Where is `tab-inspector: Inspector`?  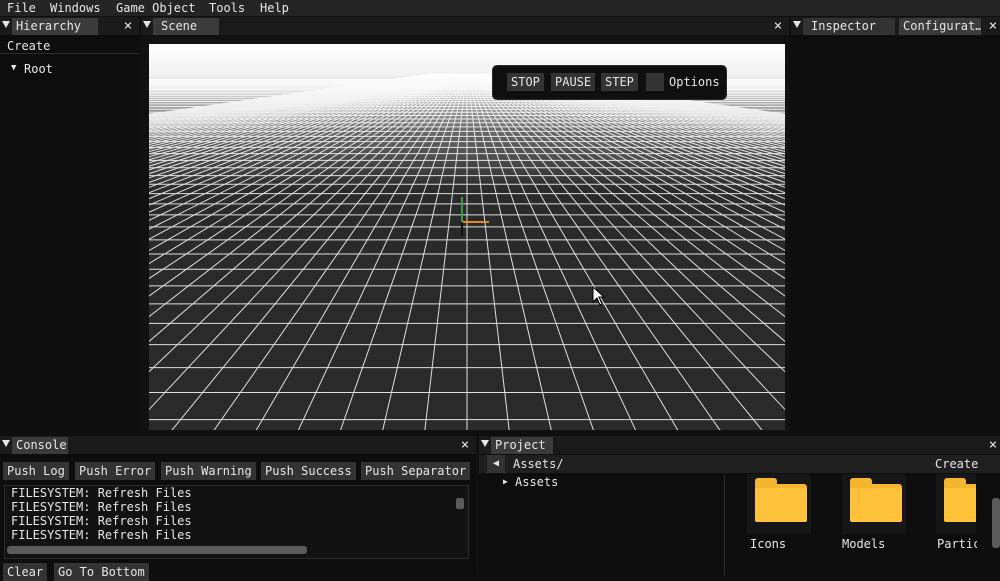
tab-inspector: Inspector is located at coordinates (849, 26).